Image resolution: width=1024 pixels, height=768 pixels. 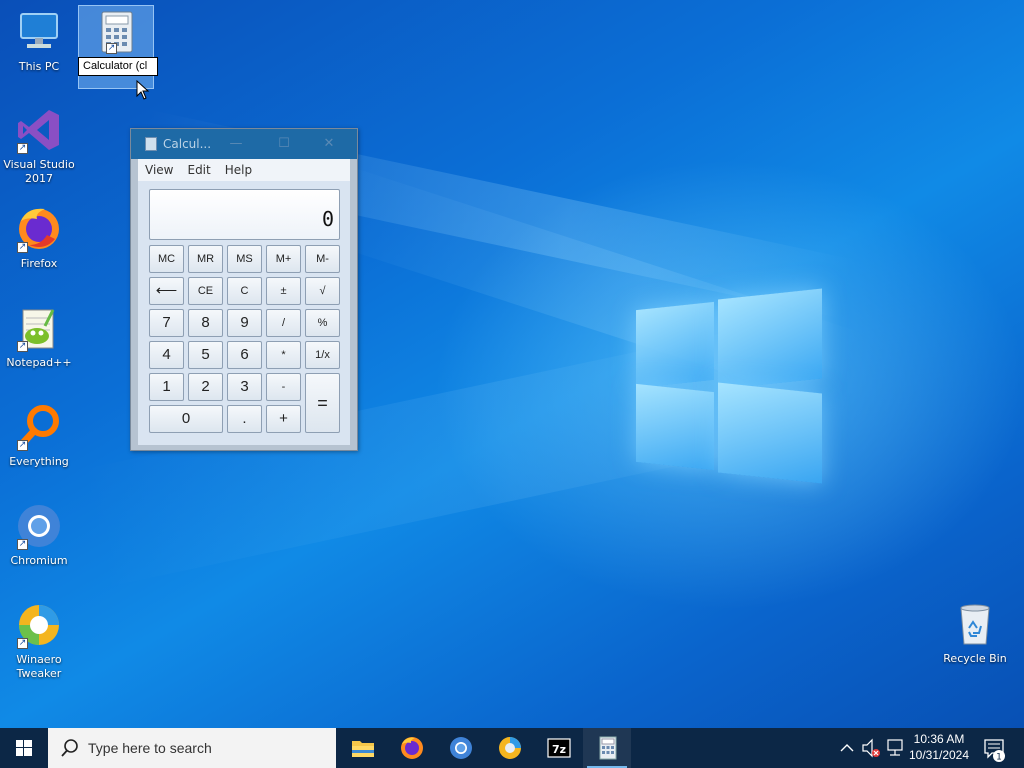 What do you see at coordinates (939, 739) in the screenshot?
I see `clock-time: 10:36 AM` at bounding box center [939, 739].